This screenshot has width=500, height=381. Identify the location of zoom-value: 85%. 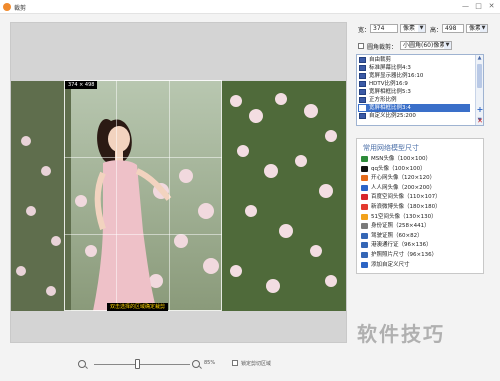
(210, 363).